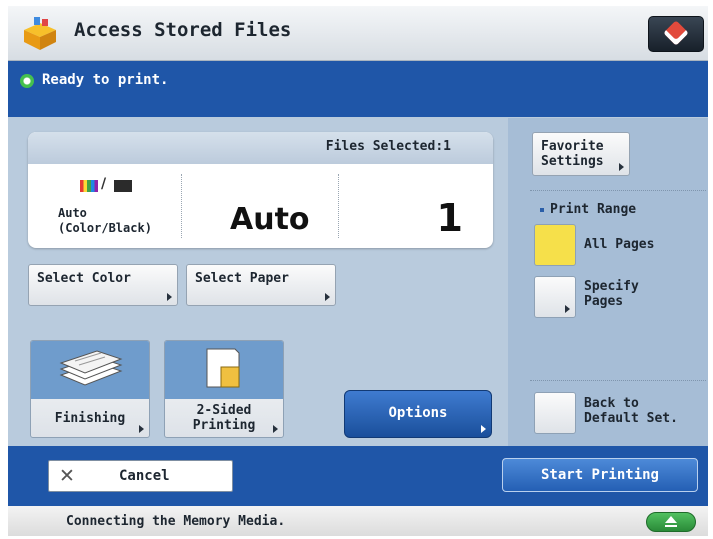 This screenshot has height=539, width=713. Describe the element at coordinates (105, 220) in the screenshot. I see `color-mode-value: Auto (Color/Black)` at that location.